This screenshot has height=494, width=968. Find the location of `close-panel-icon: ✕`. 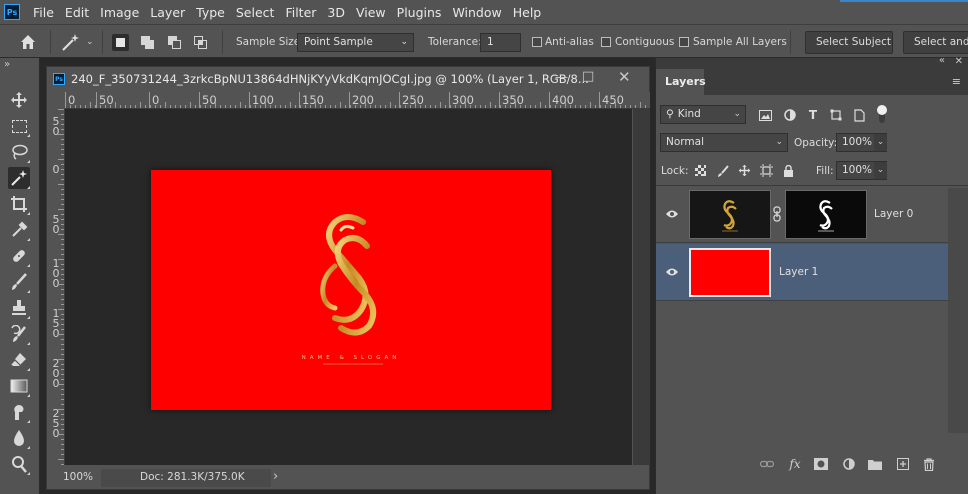

close-panel-icon: ✕ is located at coordinates (959, 61).